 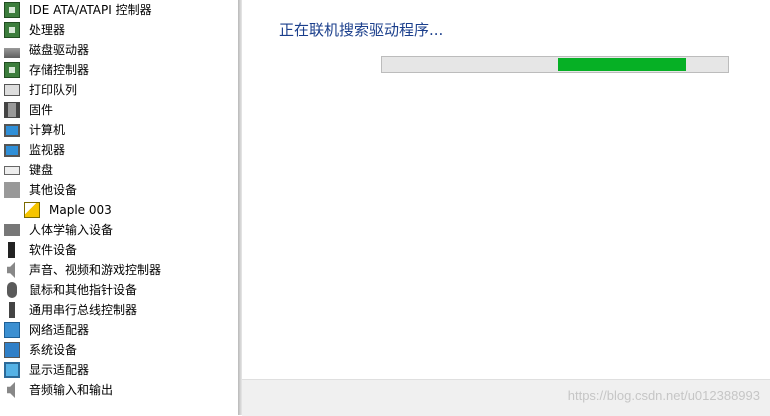 I want to click on tree-item: 人体学输入设备, so click(x=58, y=230).